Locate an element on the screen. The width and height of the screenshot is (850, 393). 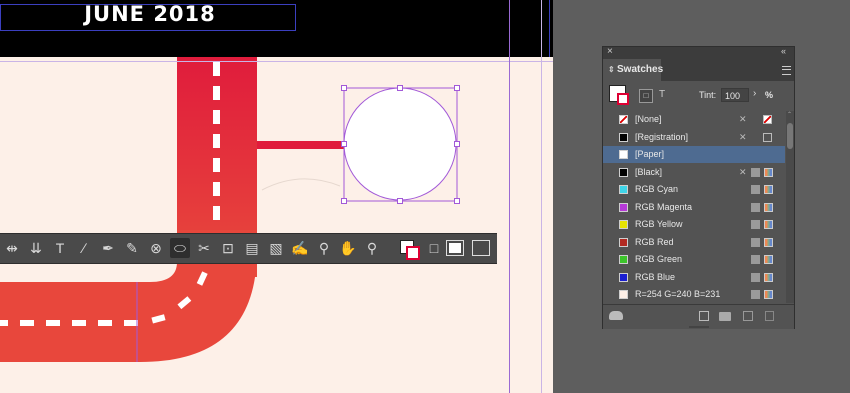
swatch-row: RGB Red is located at coordinates (694, 242).